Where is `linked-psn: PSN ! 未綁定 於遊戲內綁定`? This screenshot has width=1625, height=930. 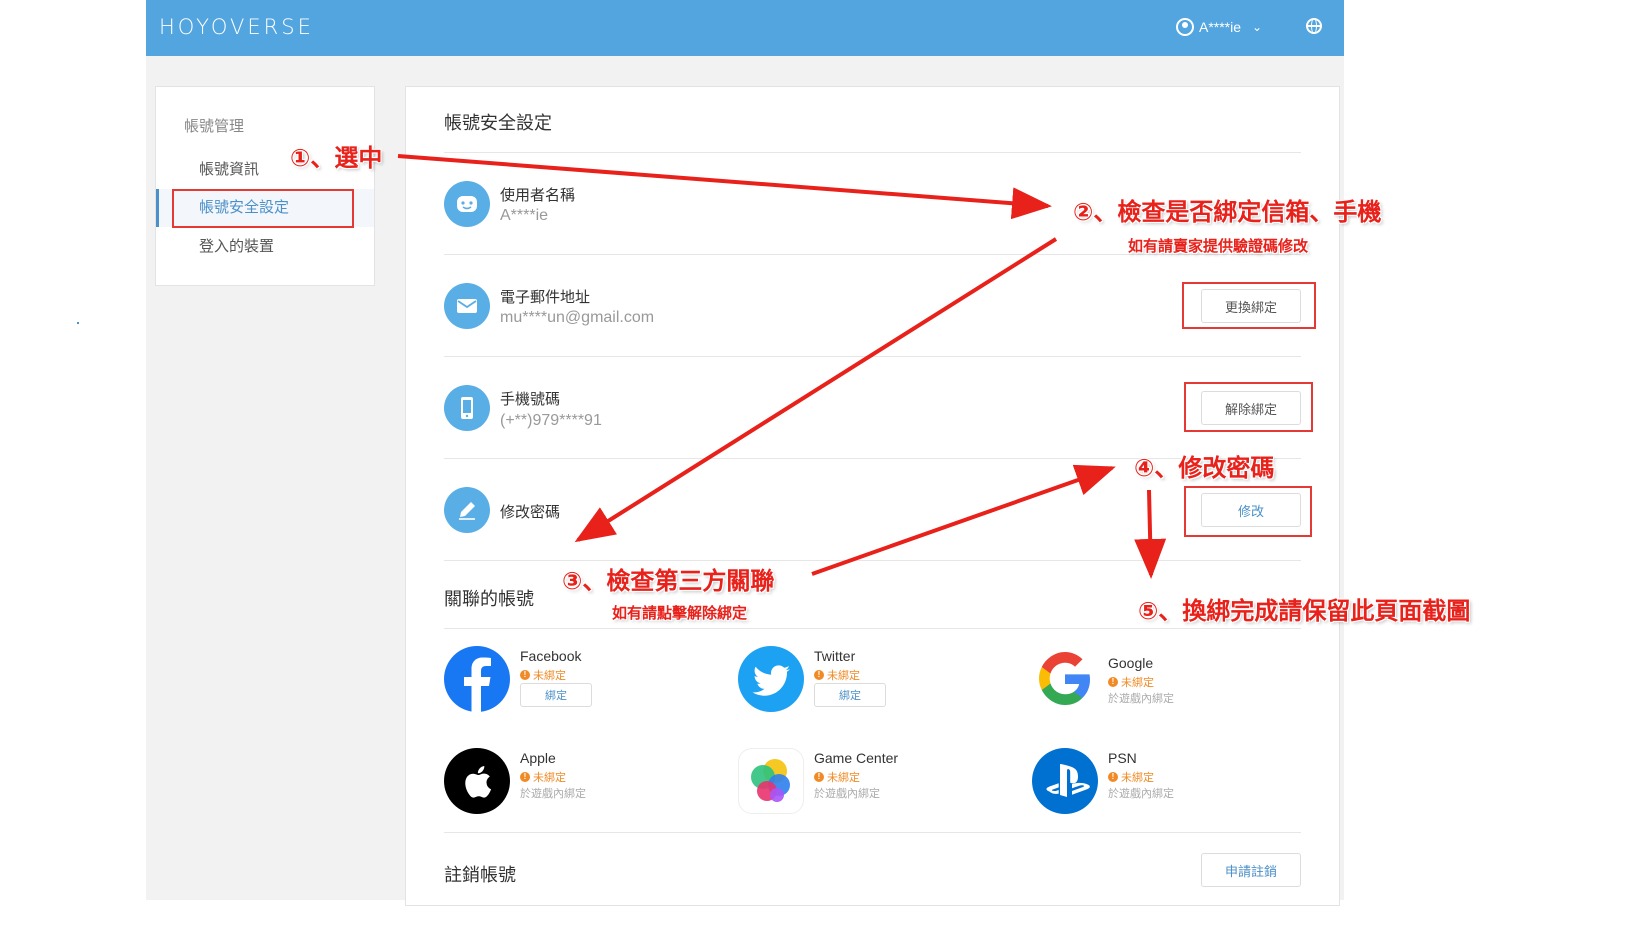
linked-psn: PSN ! 未綁定 於遊戲內綁定 is located at coordinates (1162, 783).